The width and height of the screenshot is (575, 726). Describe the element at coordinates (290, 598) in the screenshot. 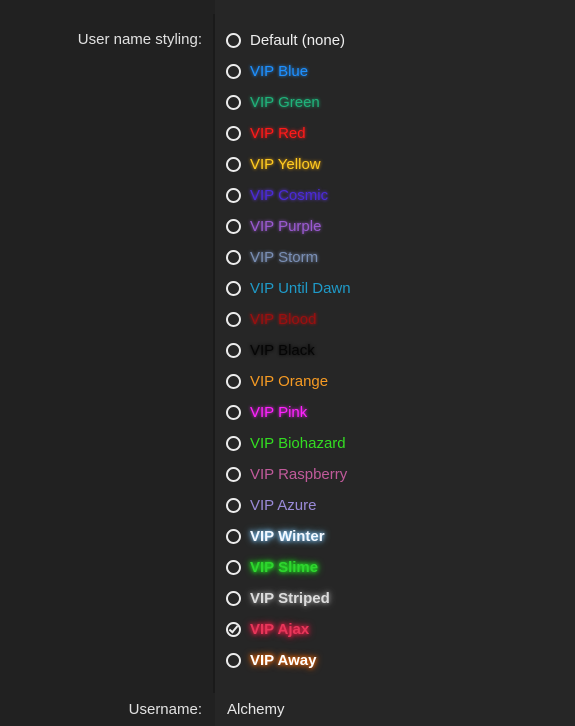

I see `styling-option-label: VIP Striped` at that location.